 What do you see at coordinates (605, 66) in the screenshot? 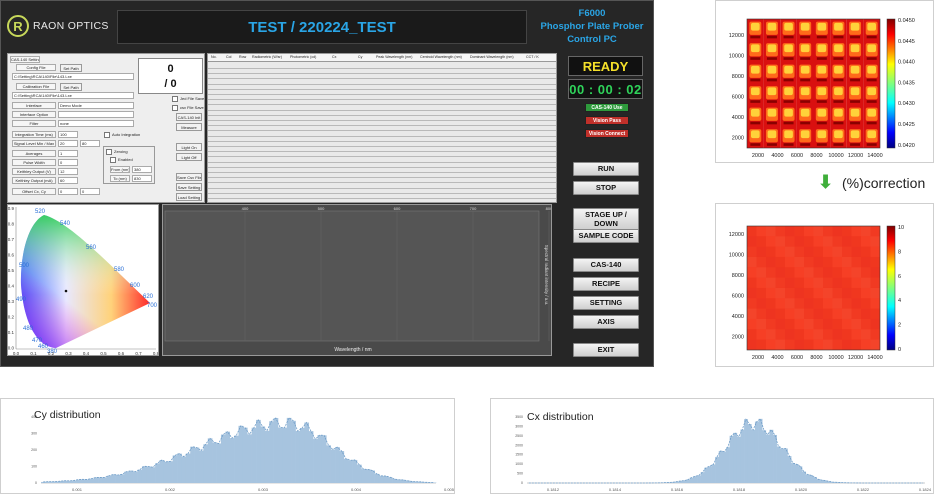
I see `status-display: READY` at bounding box center [605, 66].